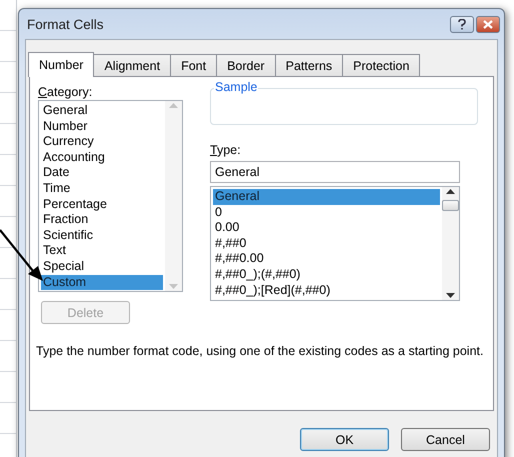 Image resolution: width=514 pixels, height=457 pixels. What do you see at coordinates (102, 188) in the screenshot?
I see `list-item: Time` at bounding box center [102, 188].